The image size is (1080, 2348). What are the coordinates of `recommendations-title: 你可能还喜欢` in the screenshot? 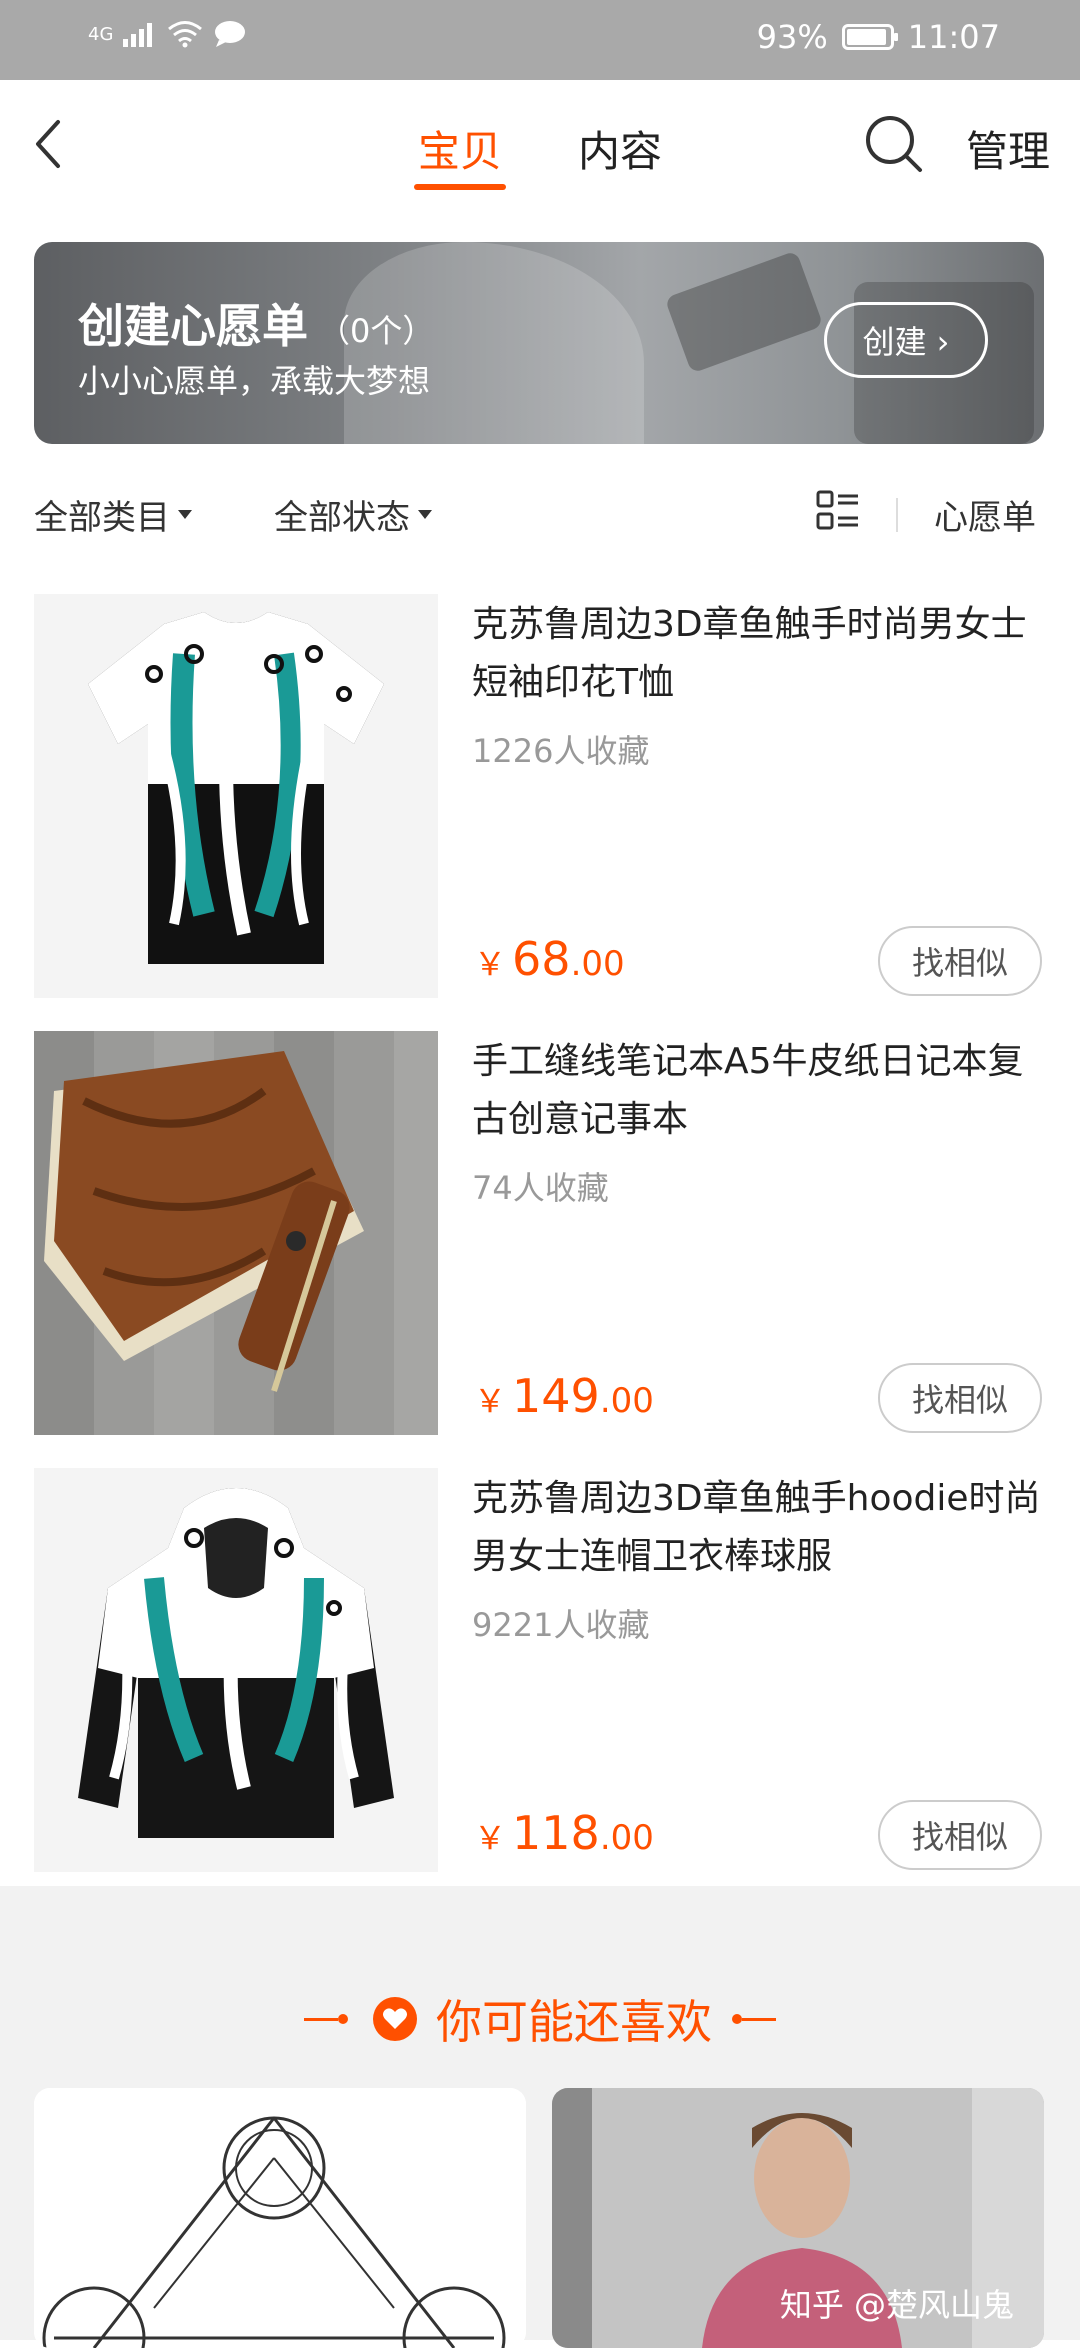 It's located at (574, 2022).